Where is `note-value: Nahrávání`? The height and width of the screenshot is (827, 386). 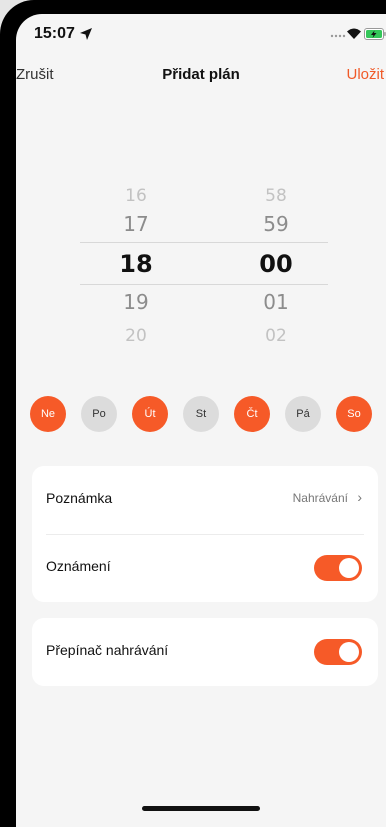 note-value: Nahrávání is located at coordinates (320, 498).